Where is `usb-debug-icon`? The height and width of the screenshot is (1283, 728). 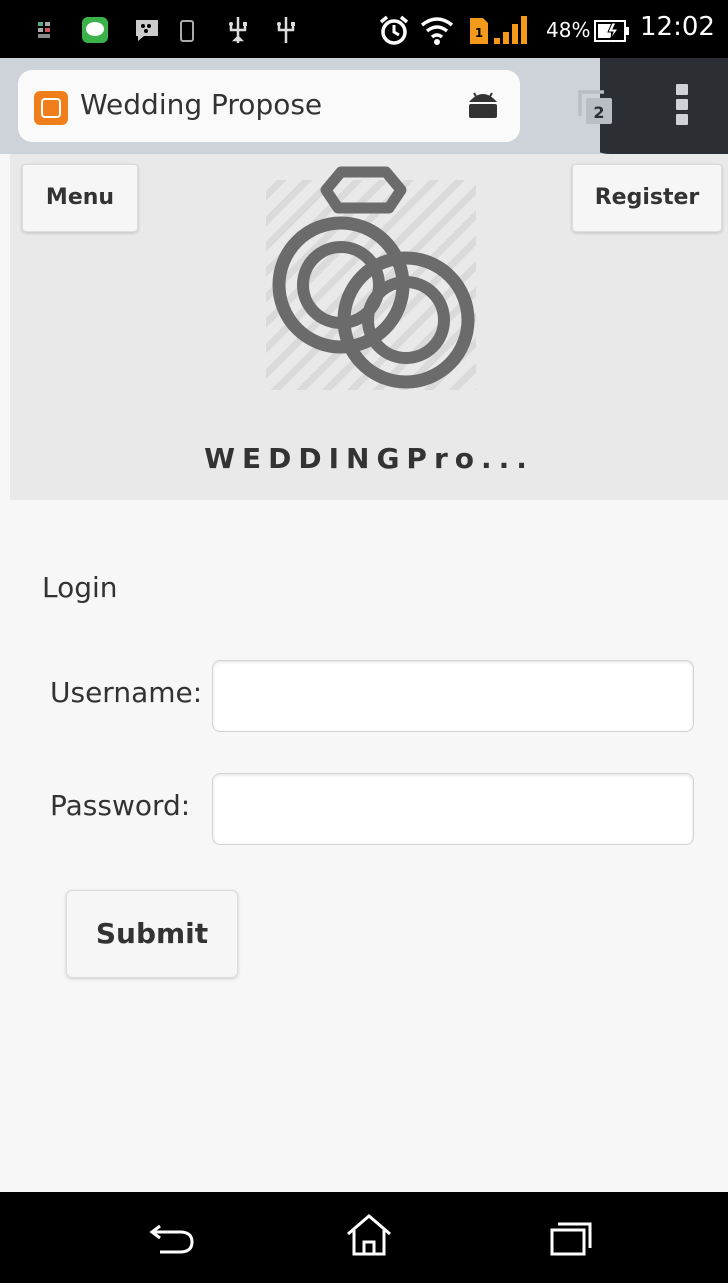 usb-debug-icon is located at coordinates (286, 30).